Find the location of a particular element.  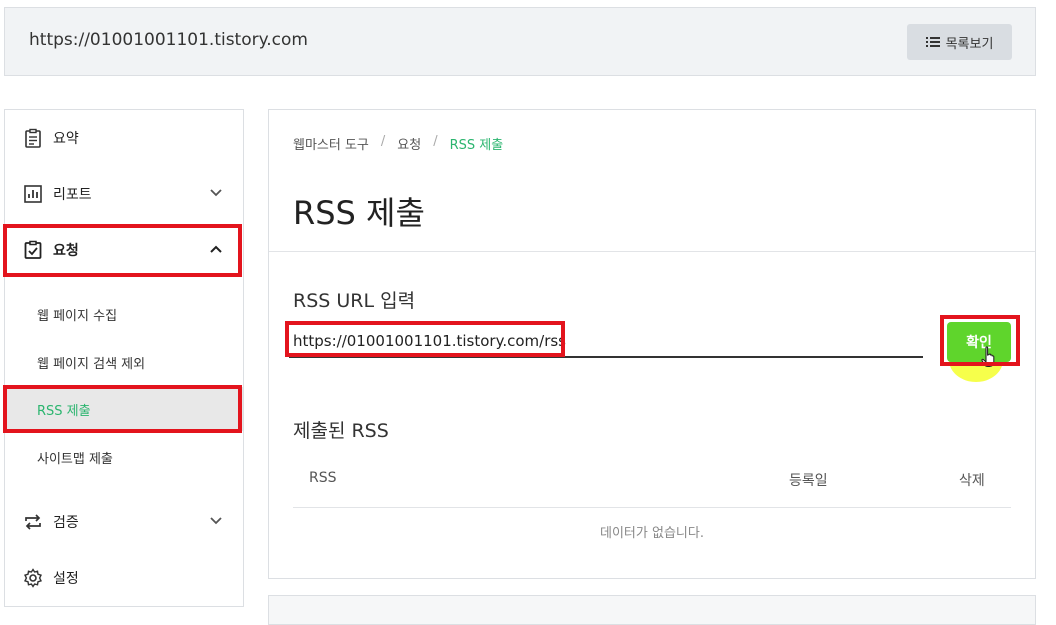

sidebar-subitem-label: RSS 제출 is located at coordinates (64, 411).